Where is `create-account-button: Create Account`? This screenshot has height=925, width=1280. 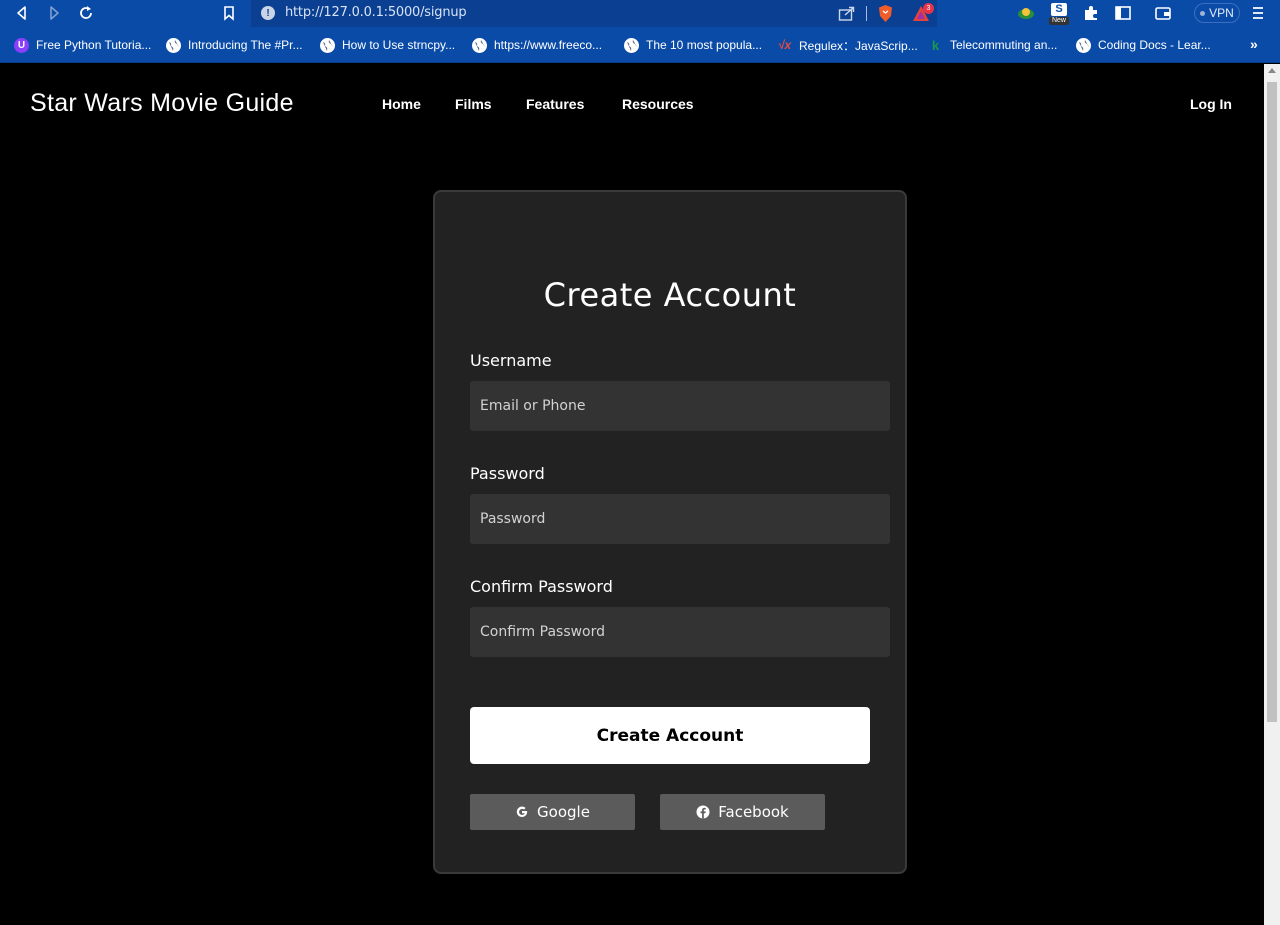
create-account-button: Create Account is located at coordinates (670, 735).